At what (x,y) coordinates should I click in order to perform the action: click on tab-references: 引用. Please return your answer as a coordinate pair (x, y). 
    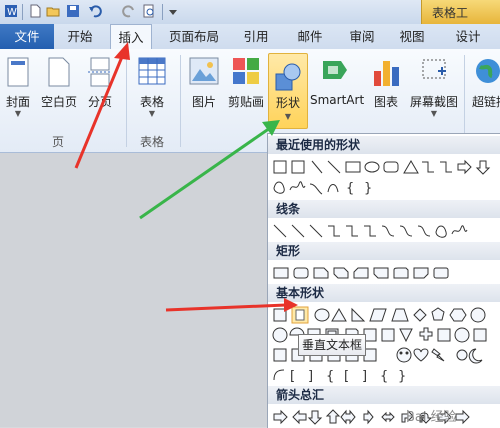
    Looking at the image, I should click on (256, 36).